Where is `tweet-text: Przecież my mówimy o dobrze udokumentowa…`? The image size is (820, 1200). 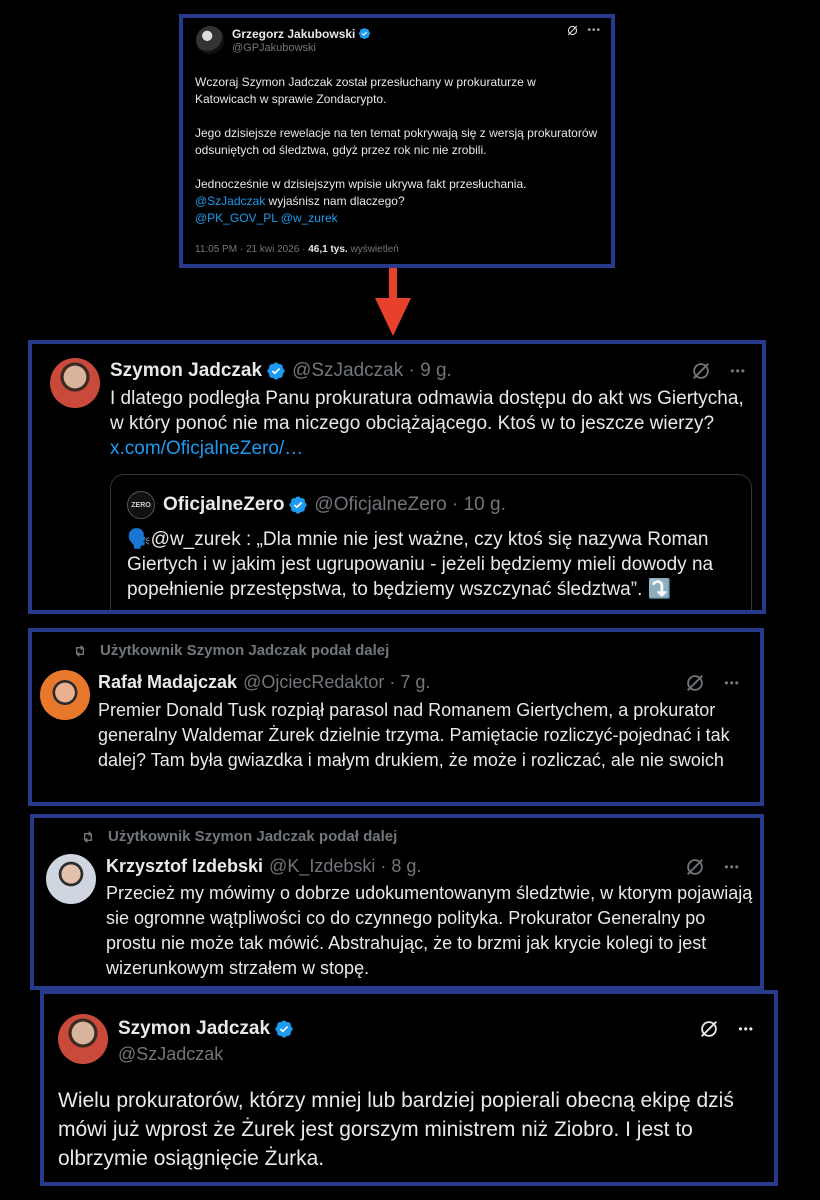 tweet-text: Przecież my mówimy o dobrze udokumentowa… is located at coordinates (429, 930).